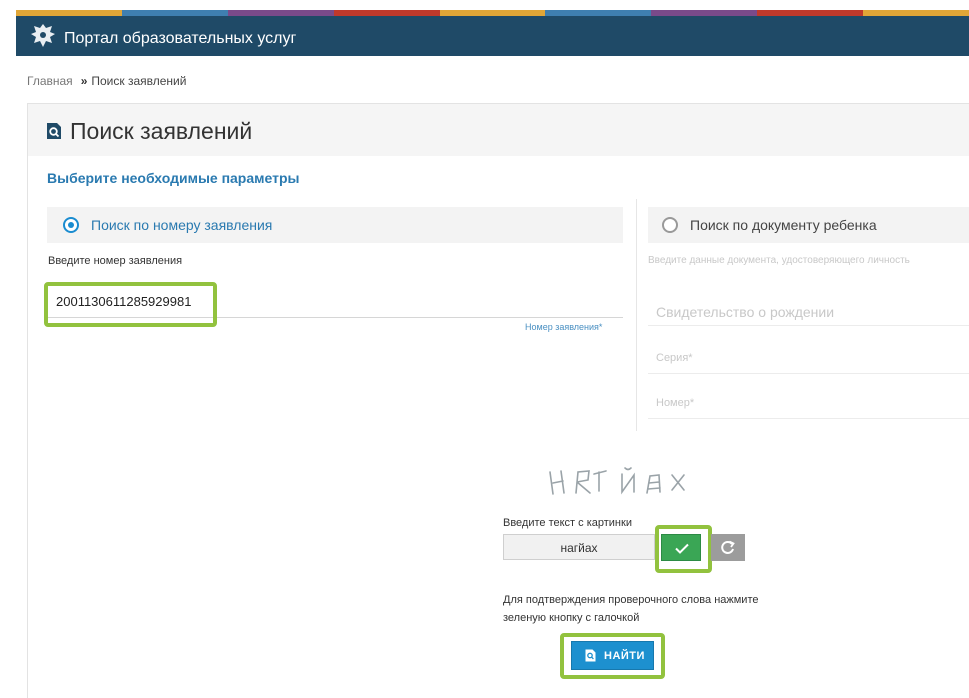 The image size is (969, 698). What do you see at coordinates (71, 225) in the screenshot?
I see `radio-search-by-number` at bounding box center [71, 225].